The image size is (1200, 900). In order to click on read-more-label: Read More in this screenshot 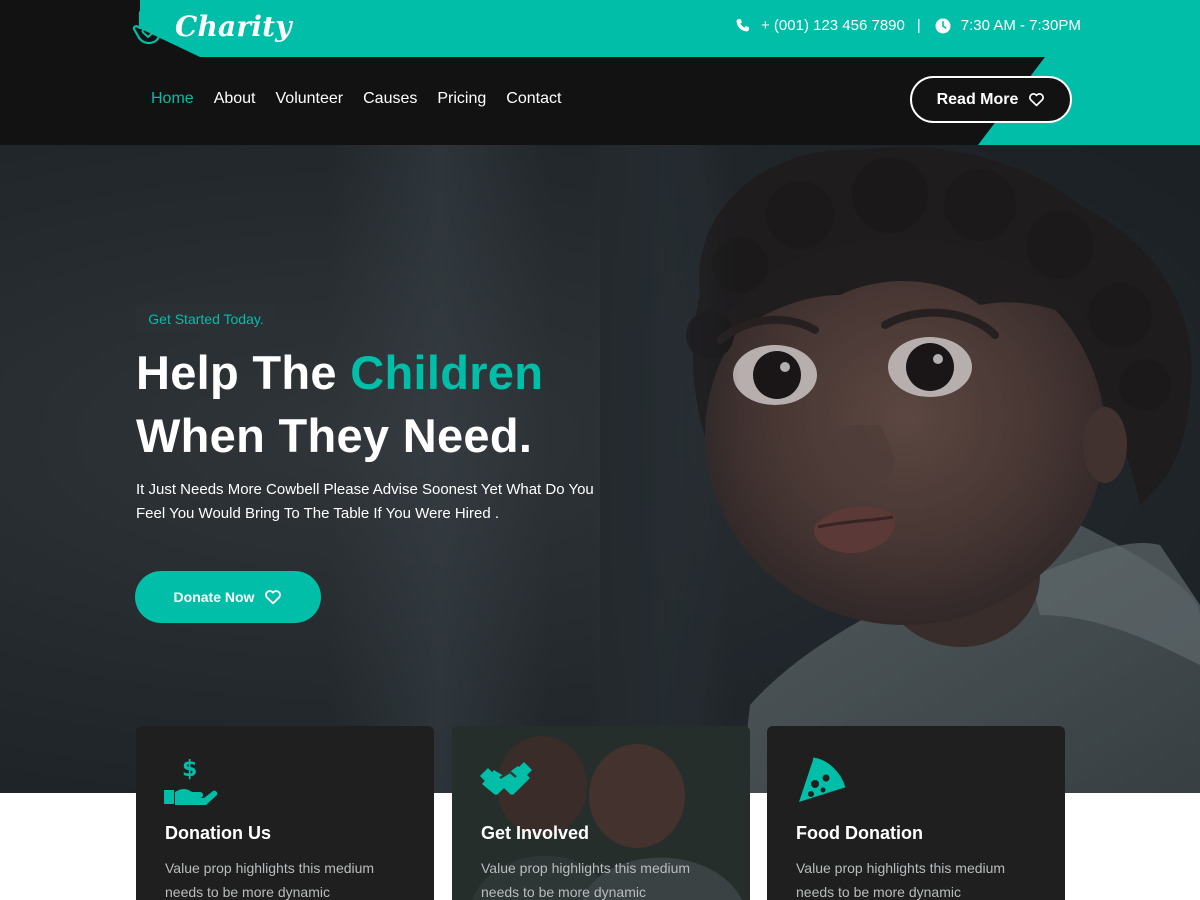, I will do `click(977, 99)`.